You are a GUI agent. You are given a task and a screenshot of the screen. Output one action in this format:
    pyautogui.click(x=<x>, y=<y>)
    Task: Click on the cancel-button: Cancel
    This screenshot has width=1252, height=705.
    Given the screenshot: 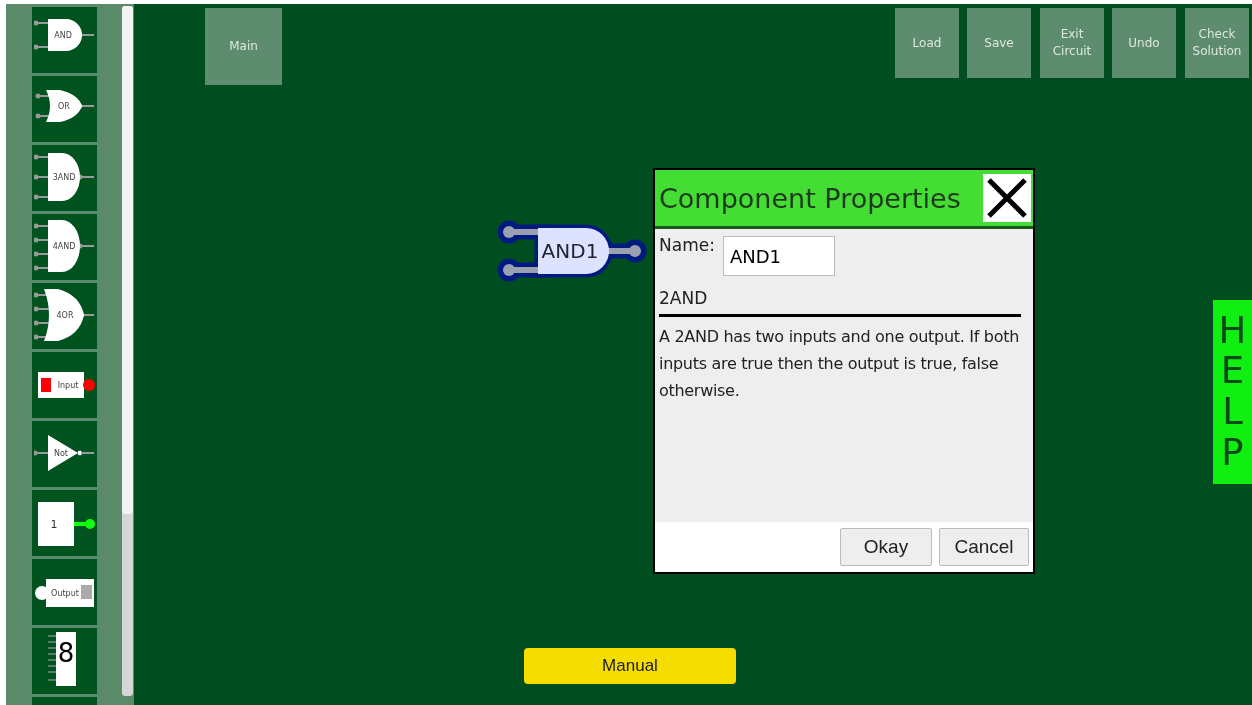 What is the action you would take?
    pyautogui.click(x=984, y=547)
    